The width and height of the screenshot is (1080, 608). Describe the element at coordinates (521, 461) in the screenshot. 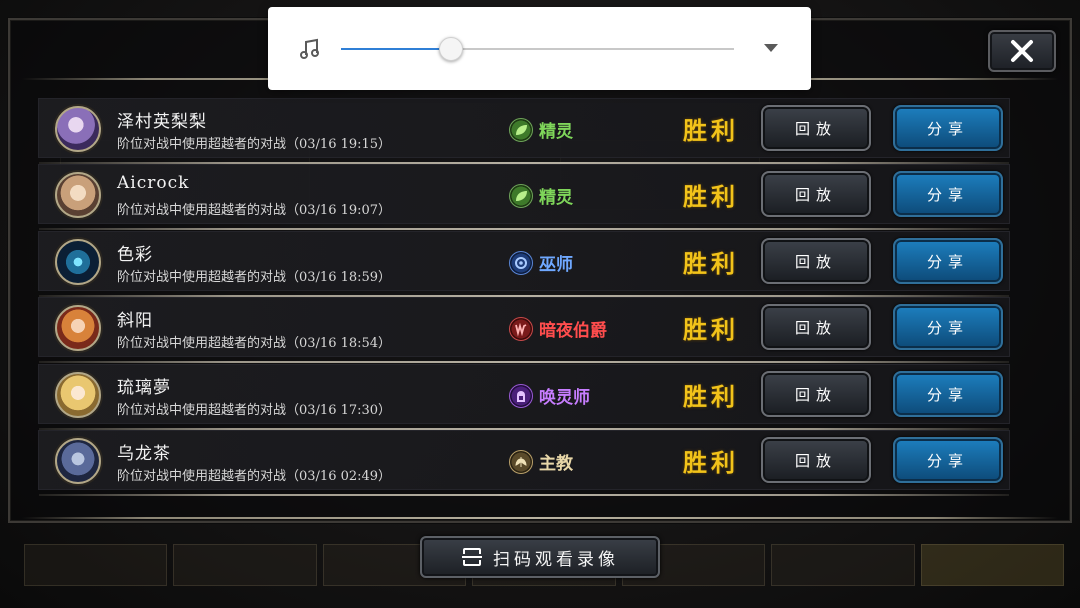

I see `wings-icon` at that location.